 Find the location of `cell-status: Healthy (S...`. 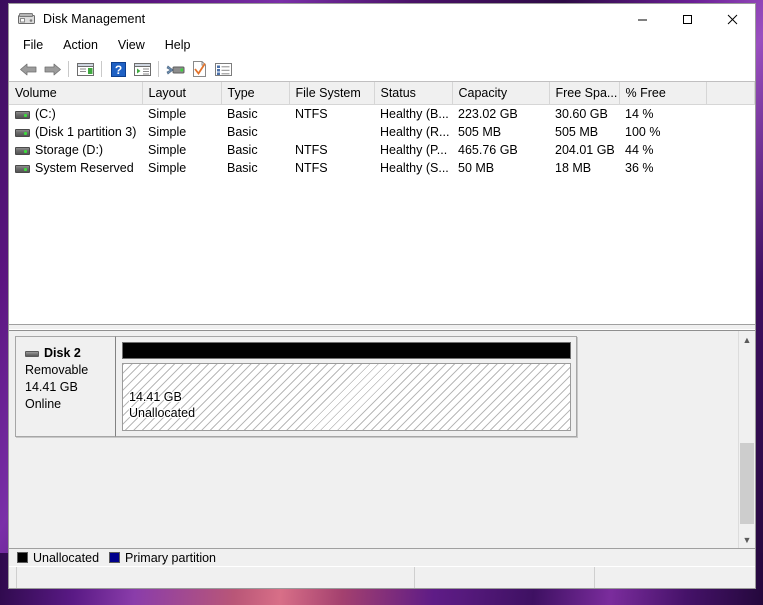

cell-status: Healthy (S... is located at coordinates (414, 168).